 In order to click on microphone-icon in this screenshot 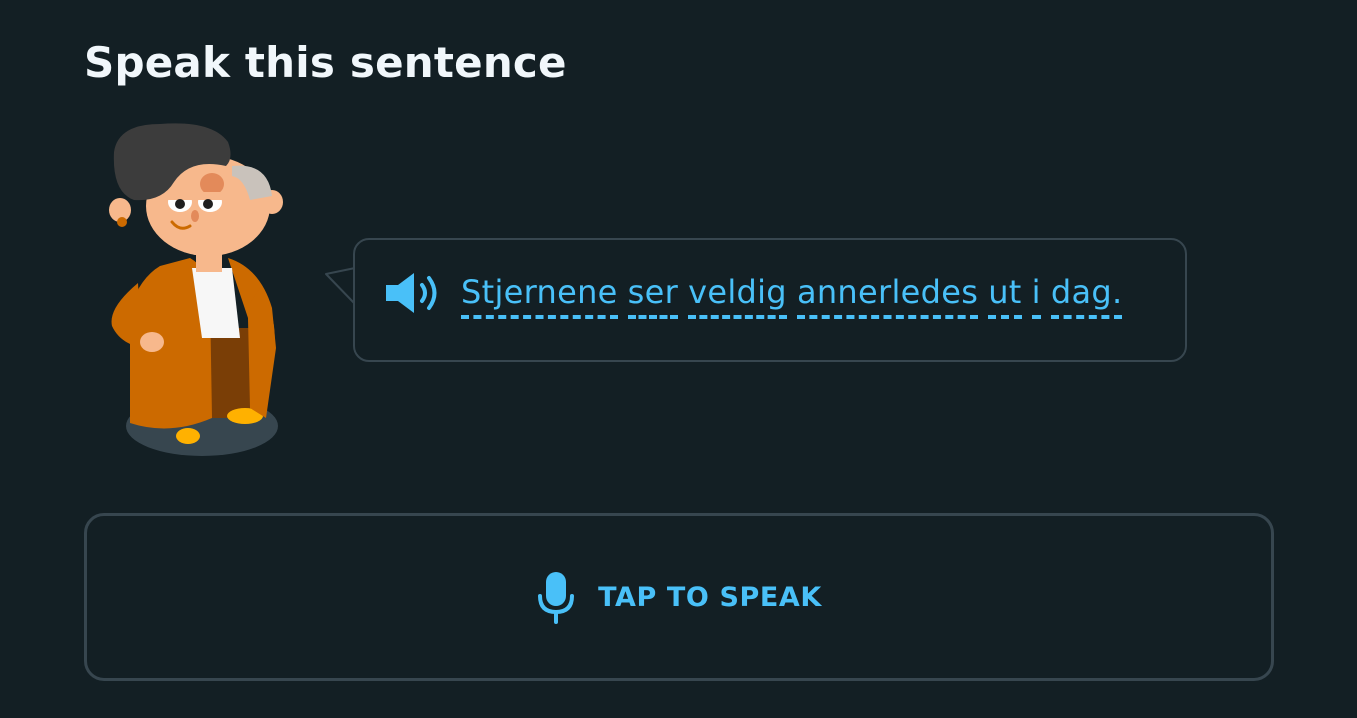, I will do `click(556, 598)`.